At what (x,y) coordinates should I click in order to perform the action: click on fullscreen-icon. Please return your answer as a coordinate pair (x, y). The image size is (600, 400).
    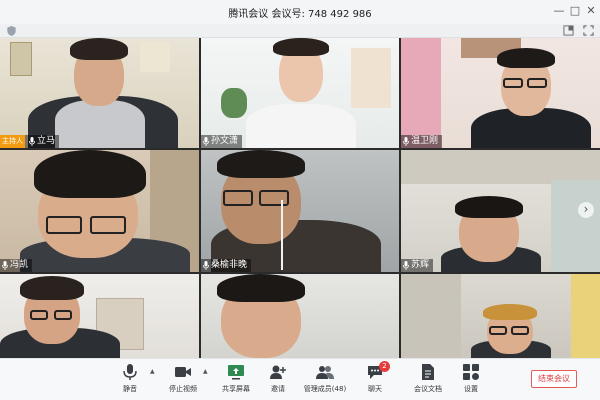
    Looking at the image, I should click on (588, 30).